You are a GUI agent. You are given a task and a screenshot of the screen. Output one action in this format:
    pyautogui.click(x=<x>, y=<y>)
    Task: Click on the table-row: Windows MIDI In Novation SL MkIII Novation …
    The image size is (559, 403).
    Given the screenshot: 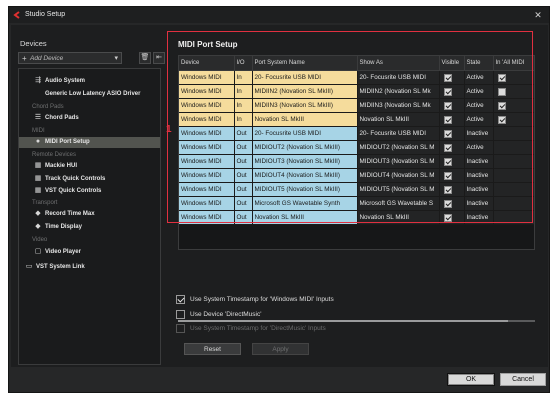 What is the action you would take?
    pyautogui.click(x=356, y=119)
    